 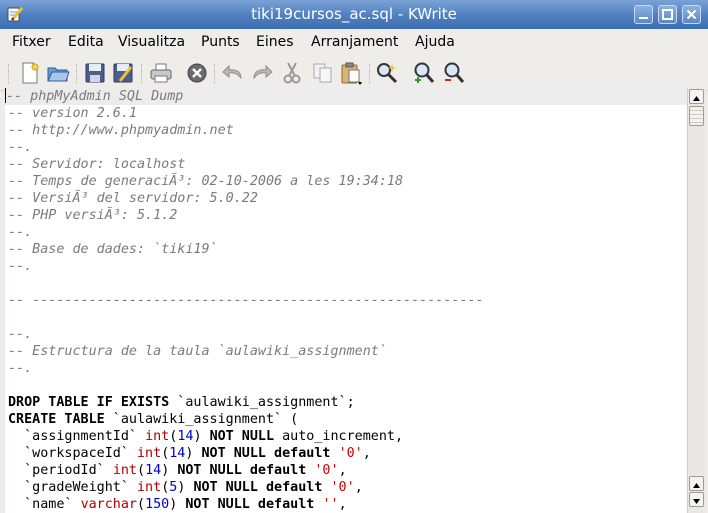 What do you see at coordinates (31, 42) in the screenshot?
I see `menu-fitxer: Fitxer` at bounding box center [31, 42].